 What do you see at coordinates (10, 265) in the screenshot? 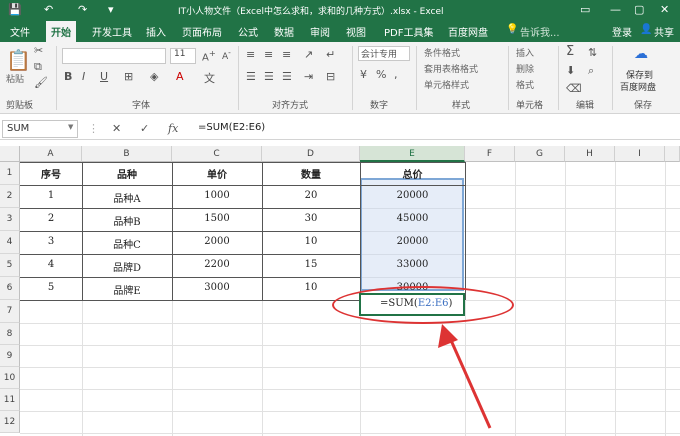
I see `row-header-5: 5` at bounding box center [10, 265].